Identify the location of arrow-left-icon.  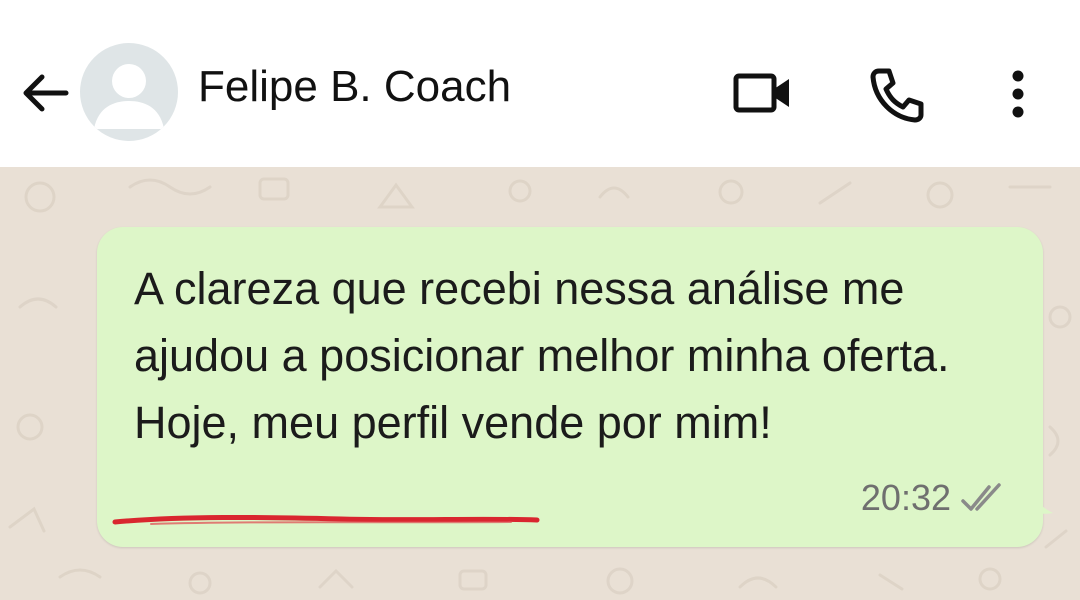
(46, 93).